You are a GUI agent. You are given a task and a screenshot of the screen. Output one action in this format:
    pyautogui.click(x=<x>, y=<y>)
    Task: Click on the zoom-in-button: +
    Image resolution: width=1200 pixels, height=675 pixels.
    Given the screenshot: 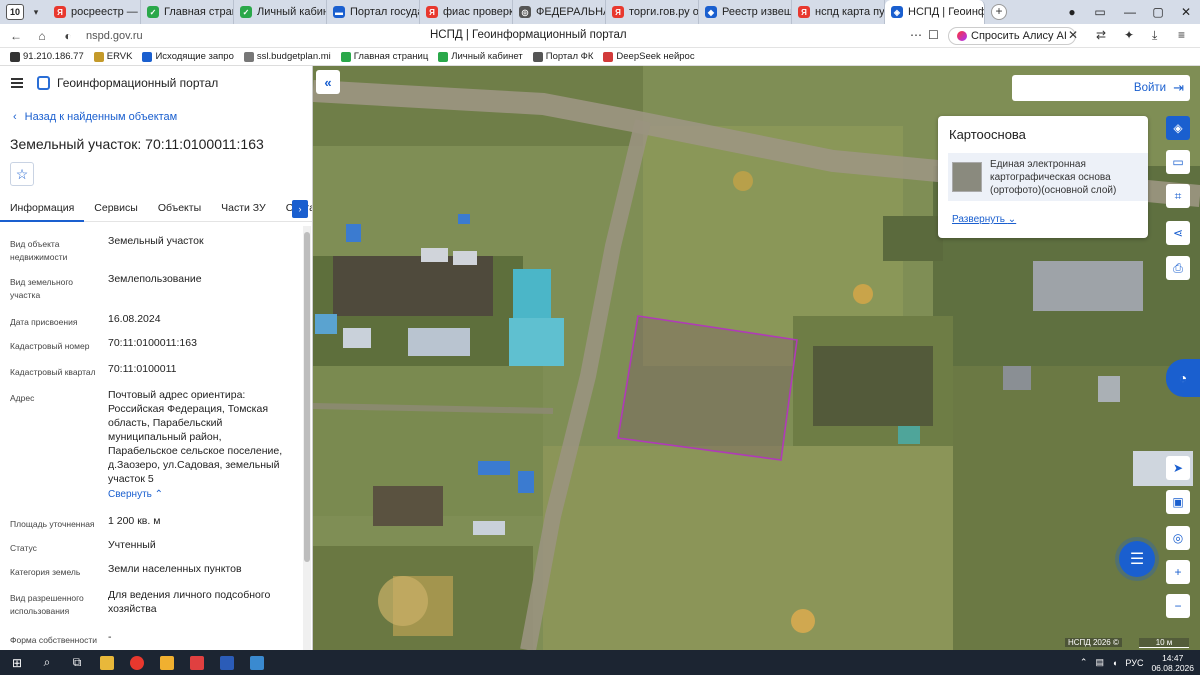 What is the action you would take?
    pyautogui.click(x=1178, y=572)
    